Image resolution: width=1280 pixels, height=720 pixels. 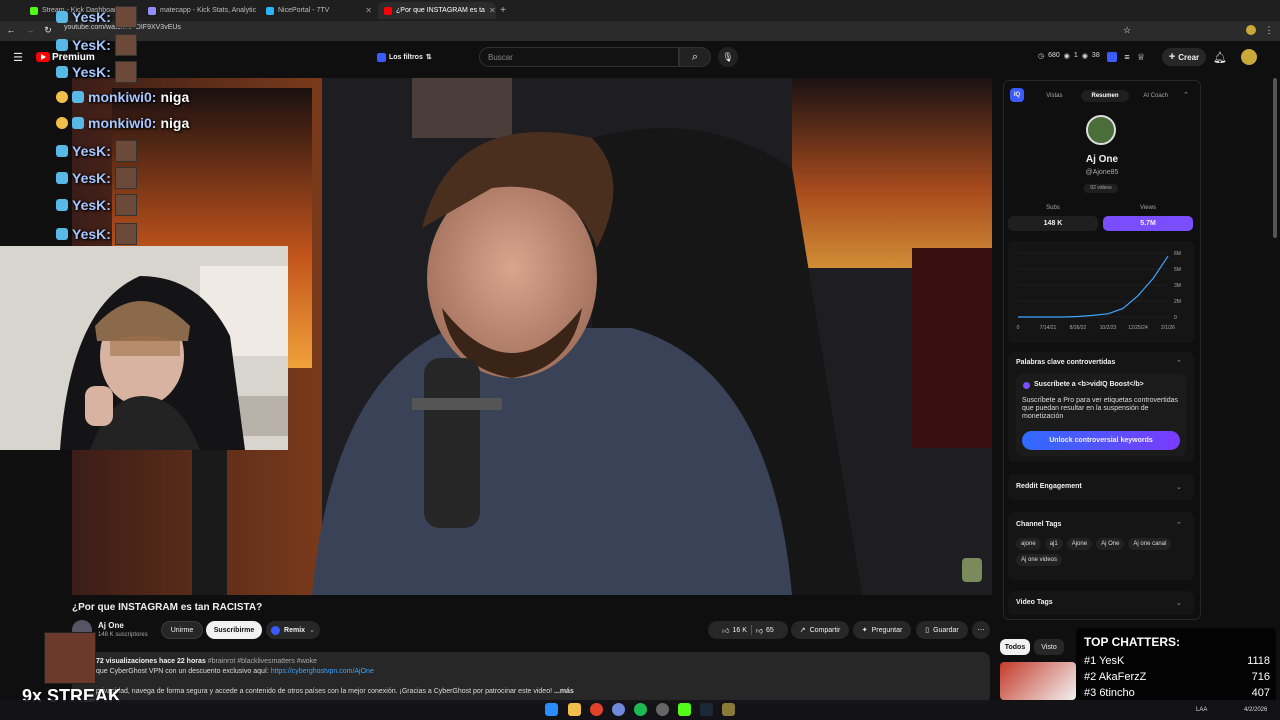 I want to click on new-tab-icon: +, so click(x=503, y=10).